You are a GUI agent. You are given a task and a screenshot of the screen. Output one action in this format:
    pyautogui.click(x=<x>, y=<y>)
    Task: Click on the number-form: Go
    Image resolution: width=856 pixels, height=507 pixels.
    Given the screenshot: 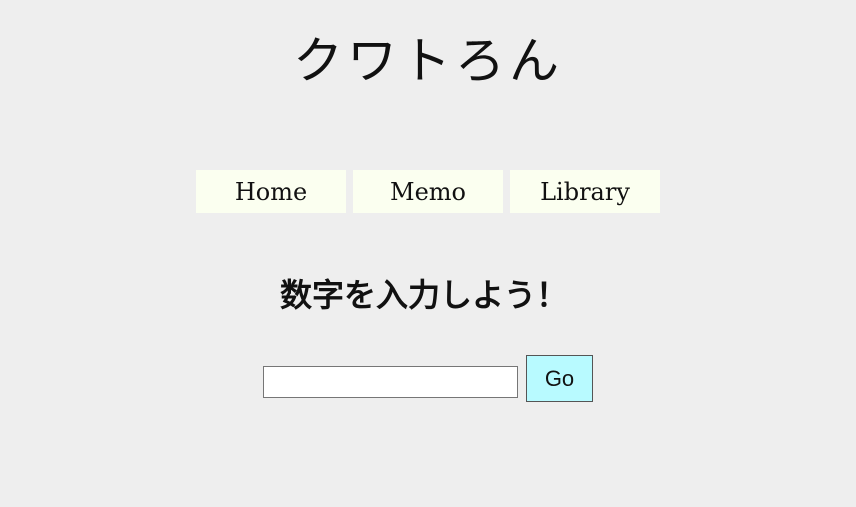 What is the action you would take?
    pyautogui.click(x=428, y=378)
    